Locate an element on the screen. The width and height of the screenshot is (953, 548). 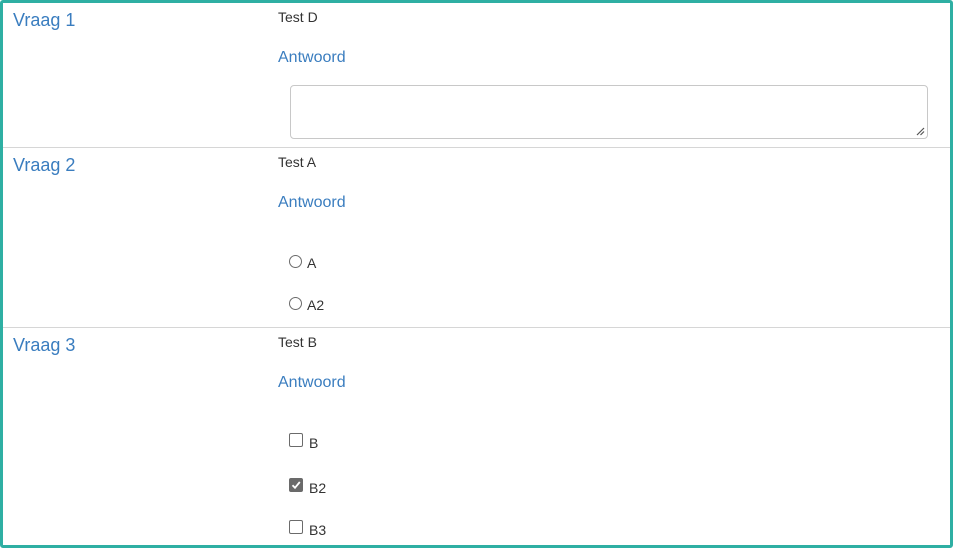
radio-option-a2: A2 is located at coordinates (306, 305).